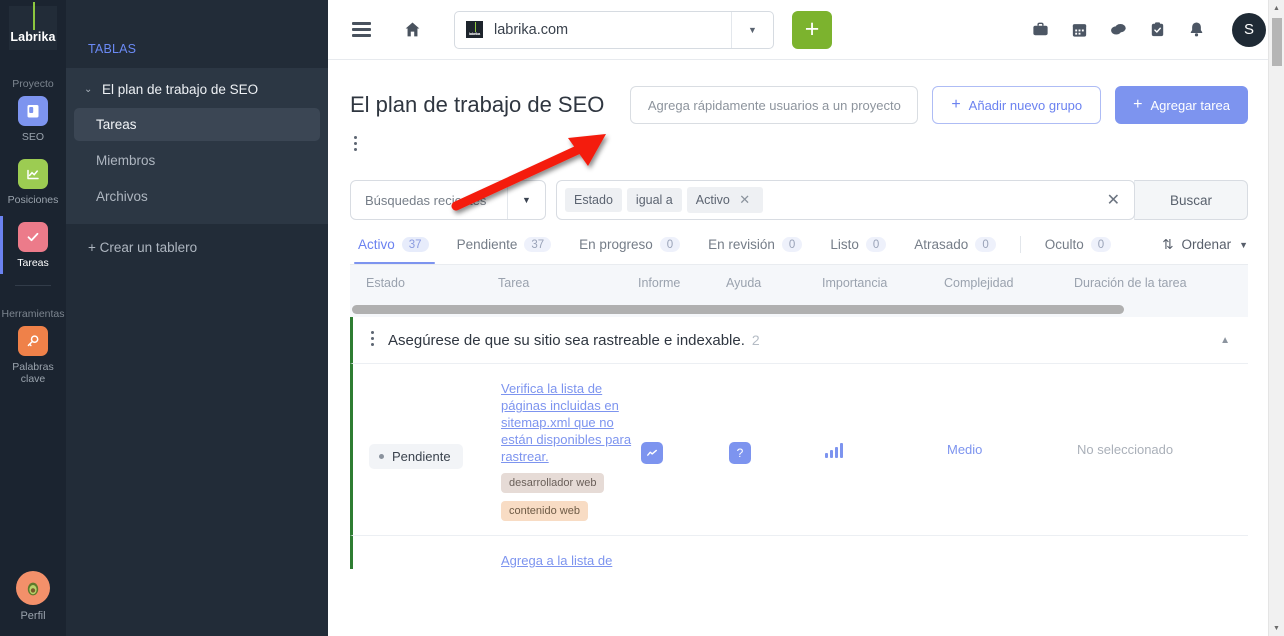 This screenshot has height=636, width=1284. I want to click on recent-searches-label: Búsquedas recientes, so click(426, 200).